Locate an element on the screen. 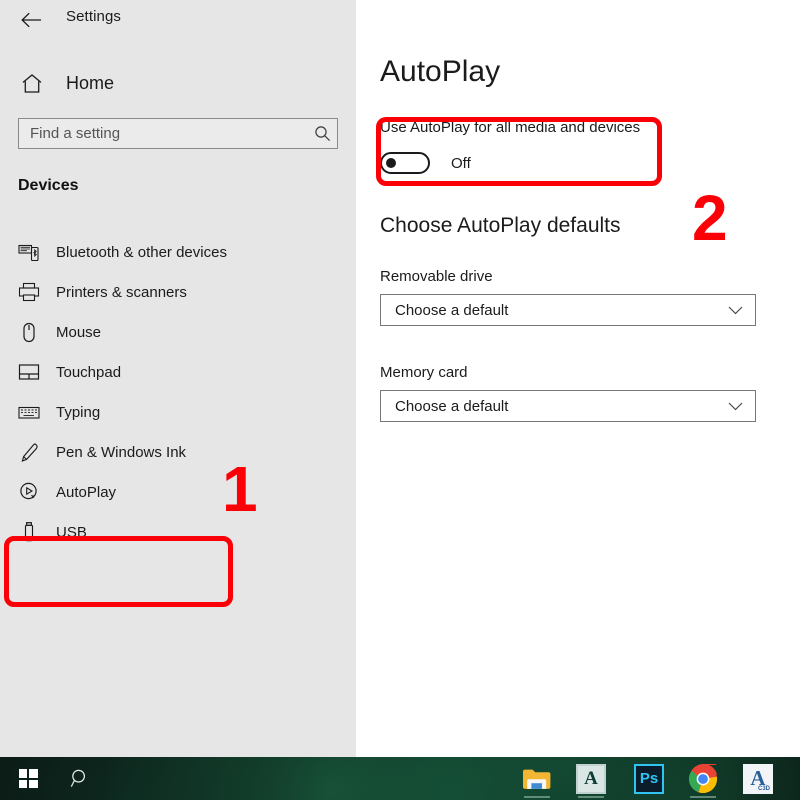 Image resolution: width=800 pixels, height=800 pixels. sidebar-item-bluetooth: Bluetooth & other devices is located at coordinates (178, 252).